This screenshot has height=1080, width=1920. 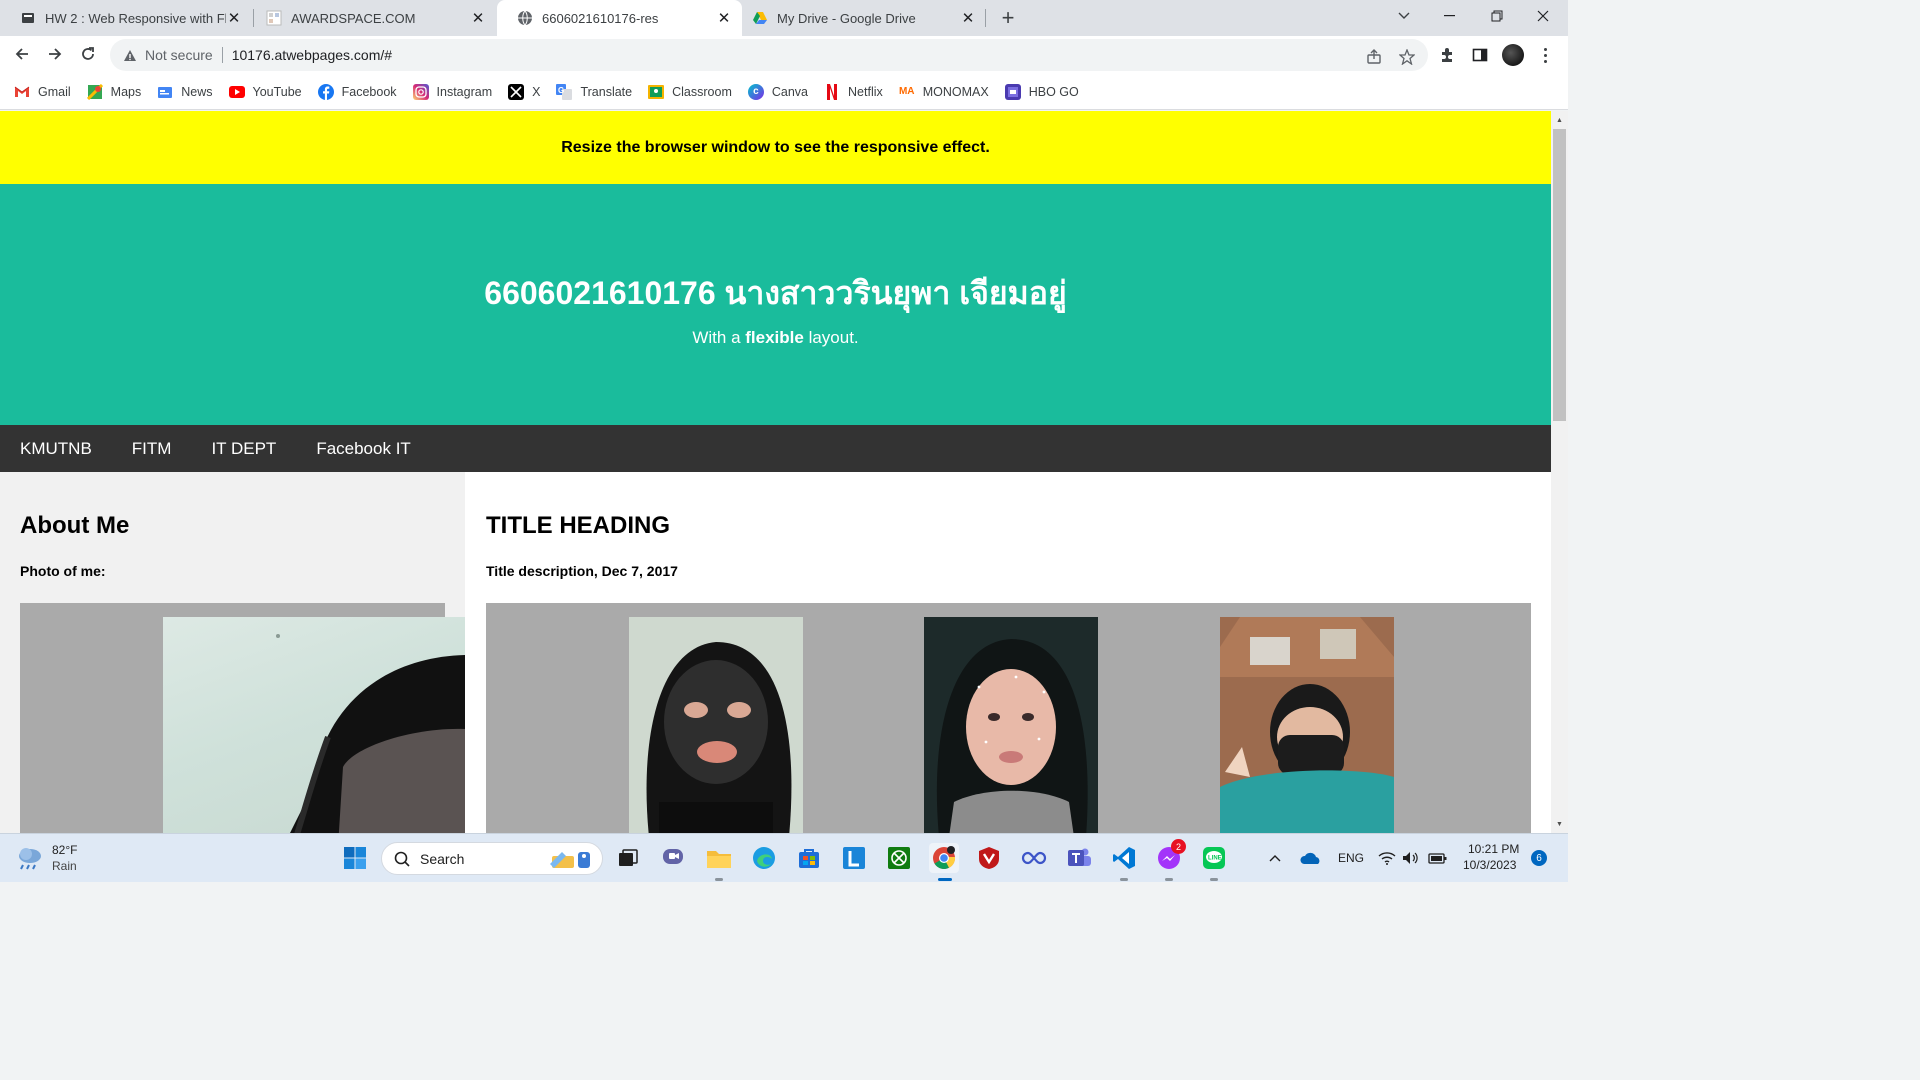 I want to click on address-bar: Not secure 10176.atwebpages.com/#, so click(x=769, y=55).